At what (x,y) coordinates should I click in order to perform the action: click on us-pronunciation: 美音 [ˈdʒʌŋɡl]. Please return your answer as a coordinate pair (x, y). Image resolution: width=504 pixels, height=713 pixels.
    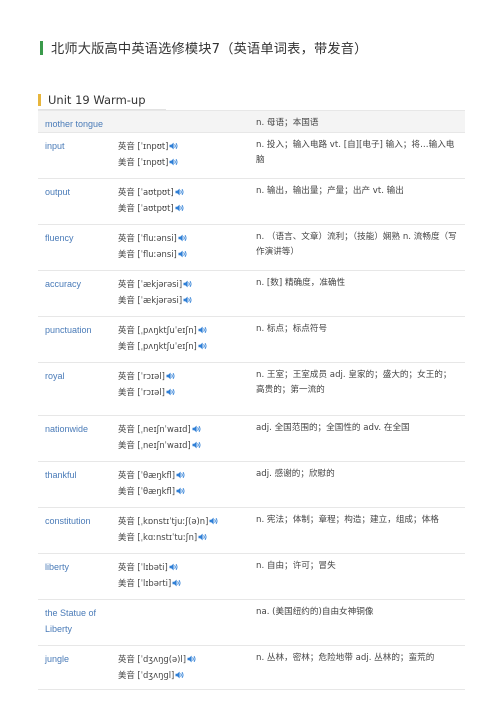
    Looking at the image, I should click on (184, 675).